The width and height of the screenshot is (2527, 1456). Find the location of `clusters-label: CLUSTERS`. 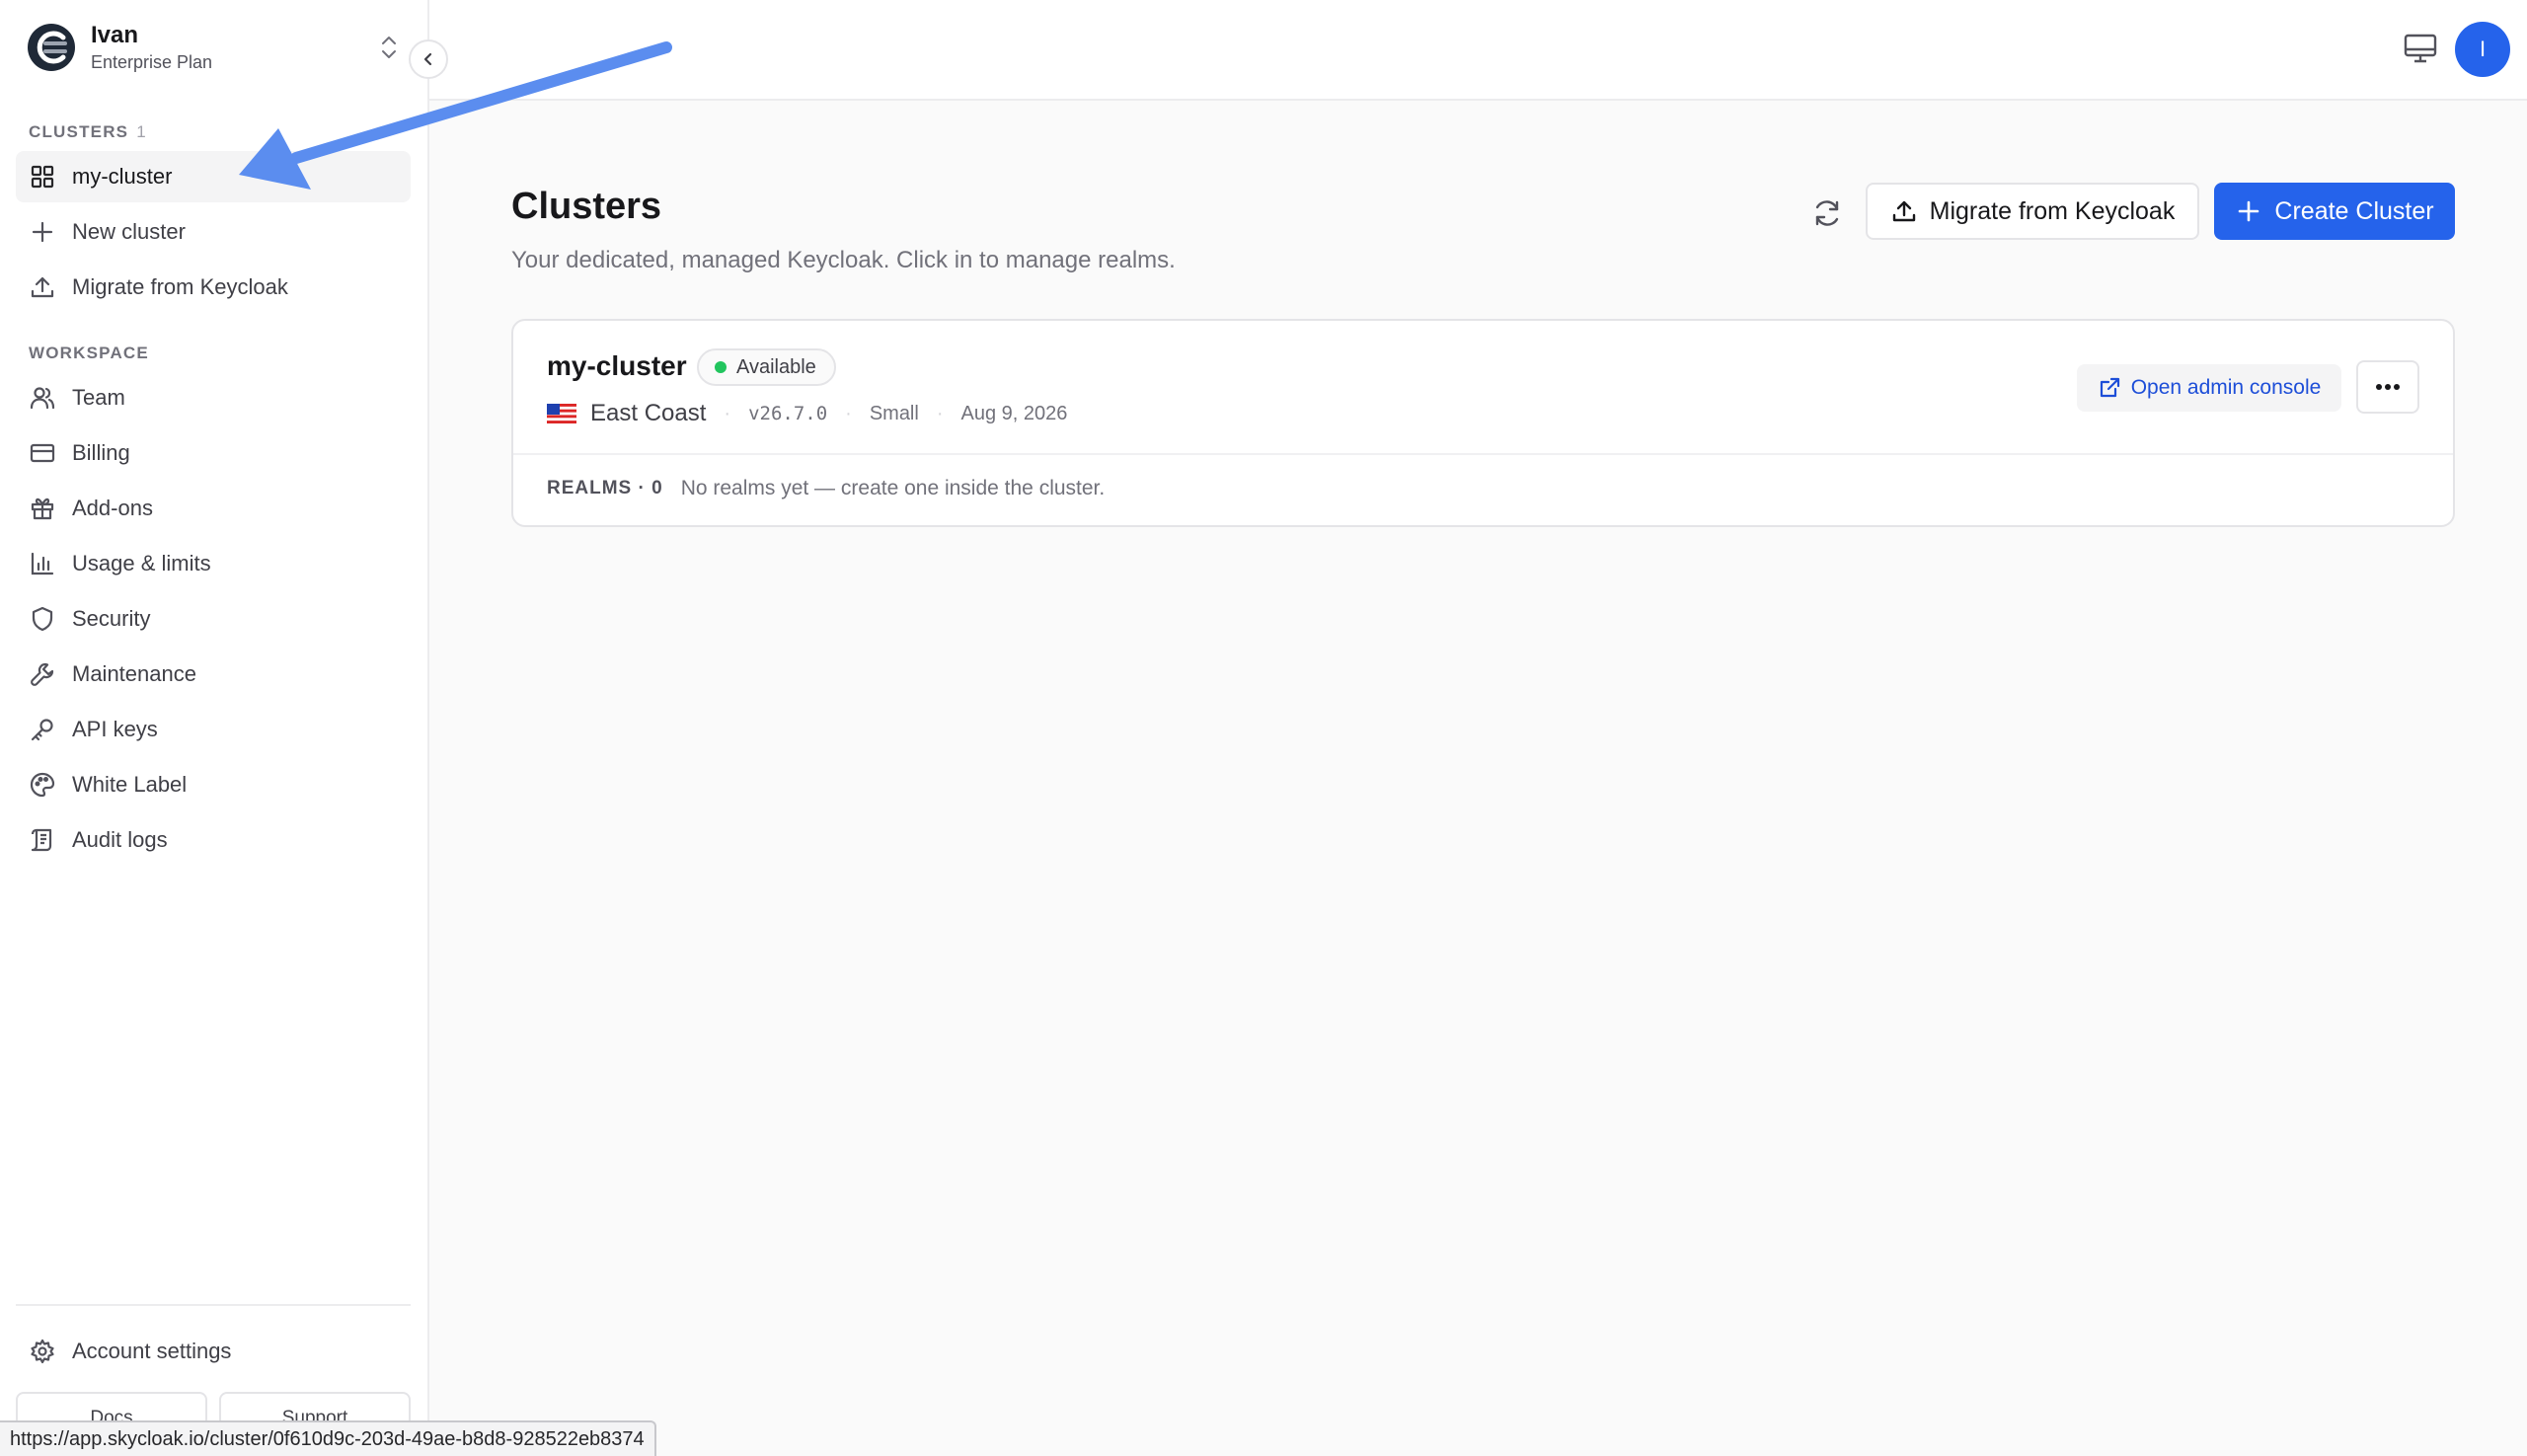

clusters-label: CLUSTERS is located at coordinates (79, 131).